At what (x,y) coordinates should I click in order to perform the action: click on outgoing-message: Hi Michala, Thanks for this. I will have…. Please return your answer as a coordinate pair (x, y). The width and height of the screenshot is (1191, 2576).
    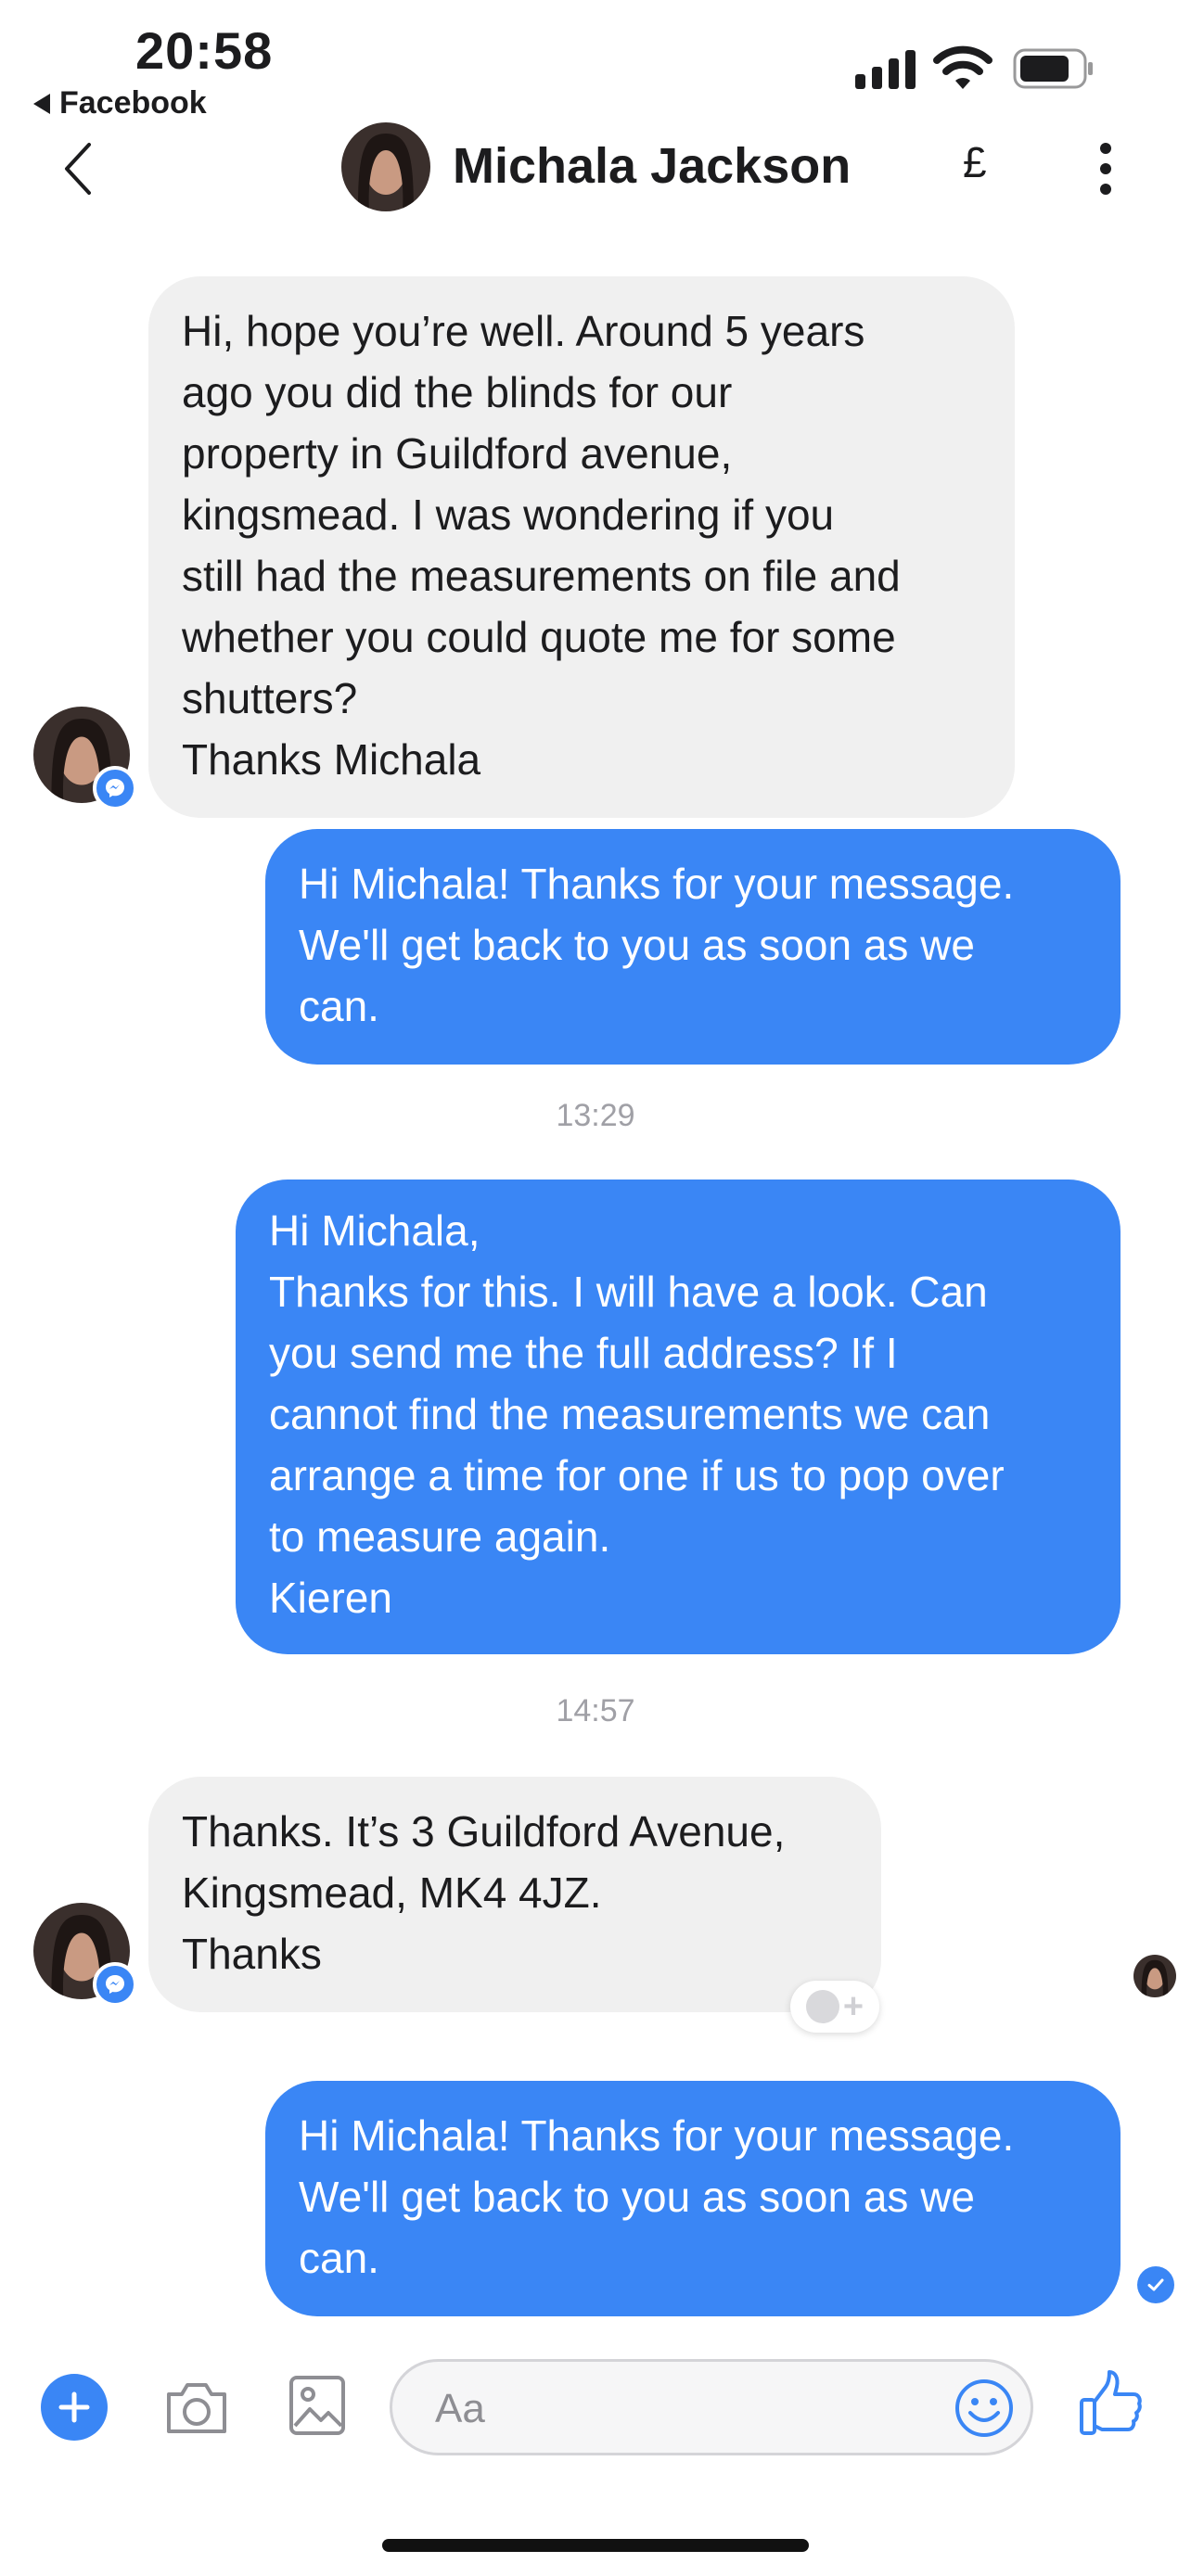
    Looking at the image, I should click on (678, 1417).